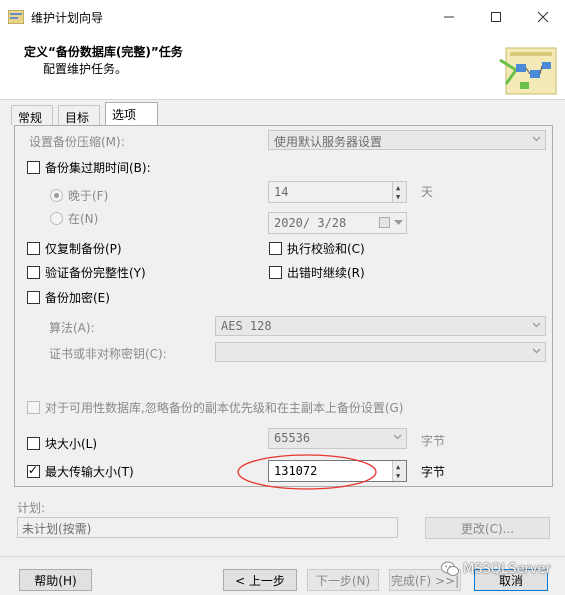  Describe the element at coordinates (275, 272) in the screenshot. I see `continue-on-error-checkbox` at that location.